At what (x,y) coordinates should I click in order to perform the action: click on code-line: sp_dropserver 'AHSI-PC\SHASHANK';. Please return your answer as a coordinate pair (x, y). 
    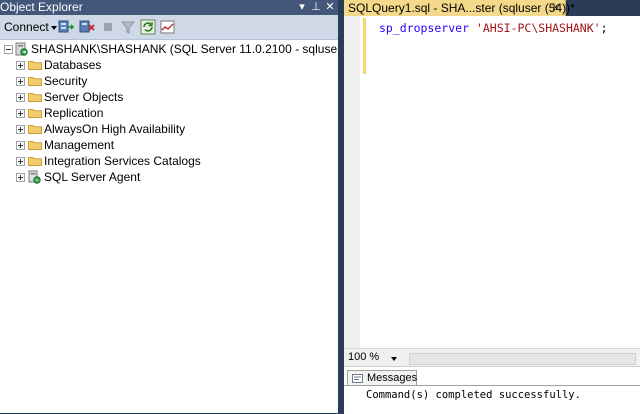
    Looking at the image, I should click on (493, 28).